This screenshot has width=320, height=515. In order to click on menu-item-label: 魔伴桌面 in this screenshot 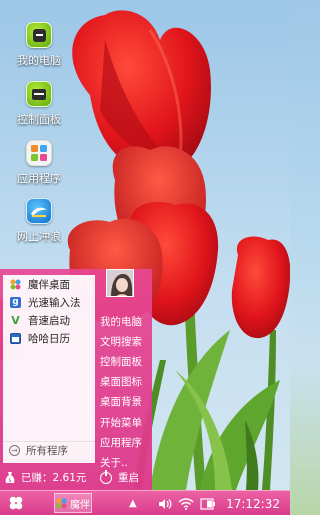, I will do `click(49, 284)`.